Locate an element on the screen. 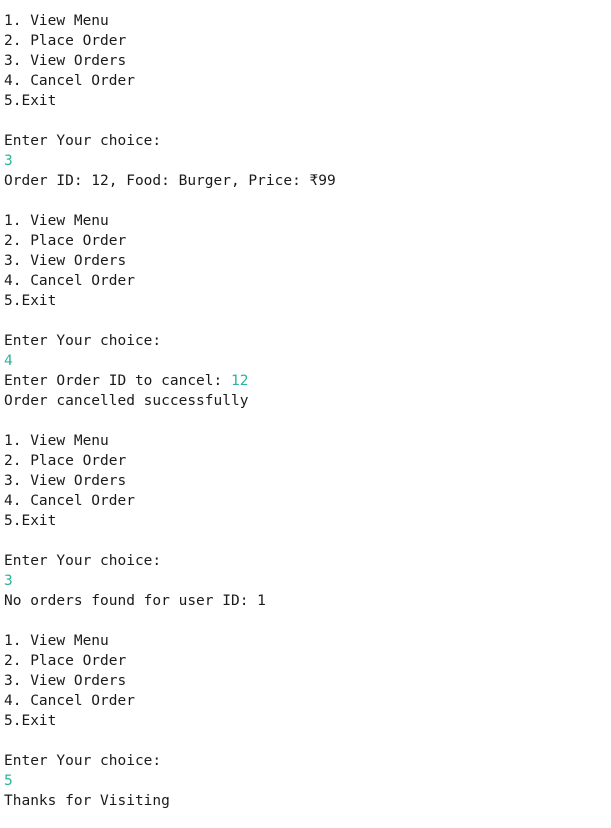  user-input-text: 4 is located at coordinates (8, 361).